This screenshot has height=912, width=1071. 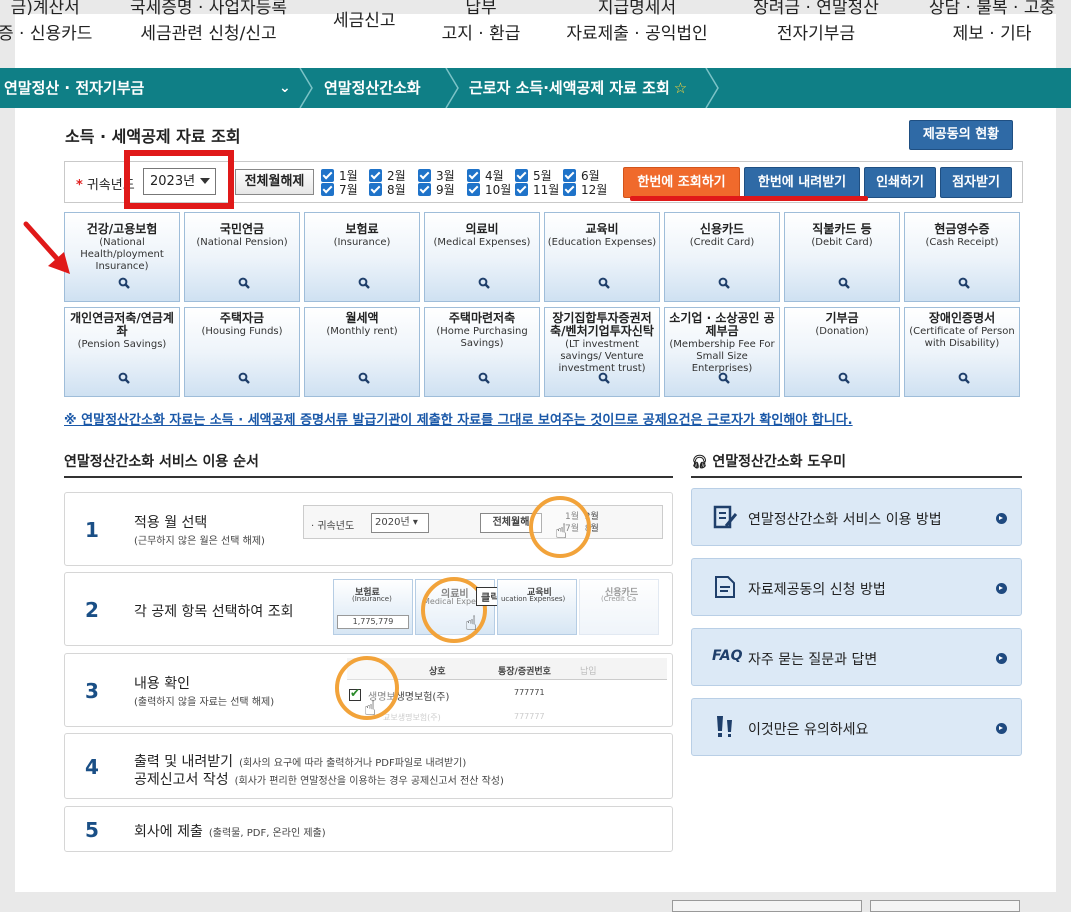 What do you see at coordinates (208, 23) in the screenshot?
I see `menu-certificates: 국세증명 · 사업자등록 세금관련 신청/신고` at bounding box center [208, 23].